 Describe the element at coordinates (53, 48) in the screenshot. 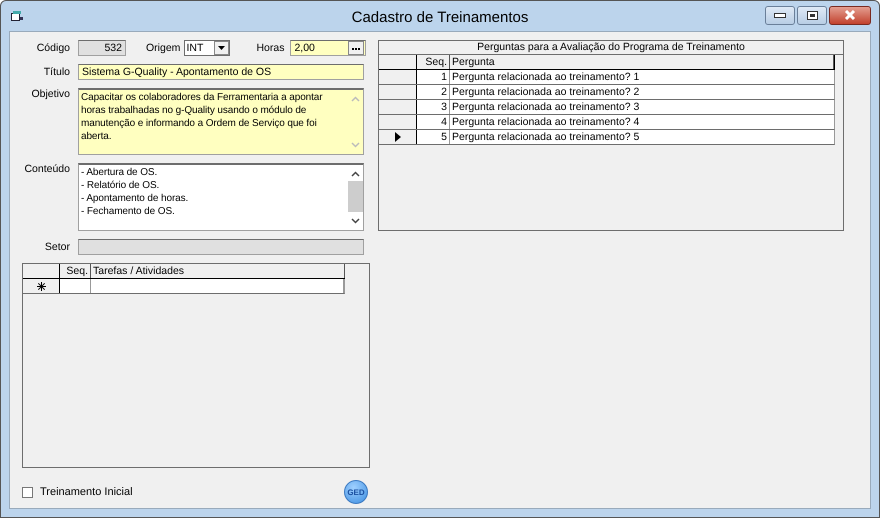

I see `field-label: Código` at that location.